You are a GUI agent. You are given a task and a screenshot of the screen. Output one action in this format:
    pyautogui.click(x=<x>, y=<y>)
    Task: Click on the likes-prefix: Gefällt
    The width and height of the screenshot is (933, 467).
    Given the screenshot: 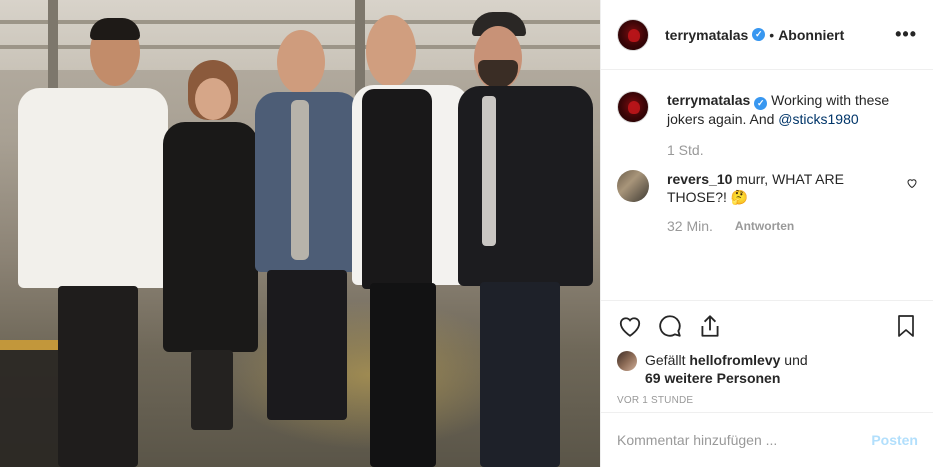 What is the action you would take?
    pyautogui.click(x=667, y=360)
    